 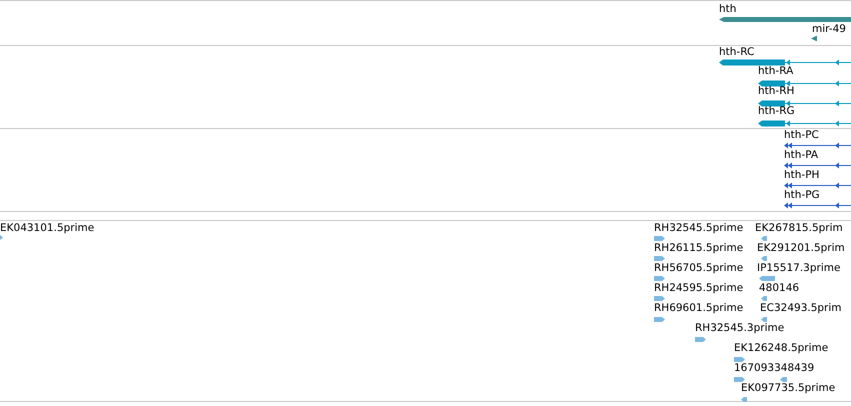 I want to click on feature-label: EC32493.5prim, so click(x=801, y=308).